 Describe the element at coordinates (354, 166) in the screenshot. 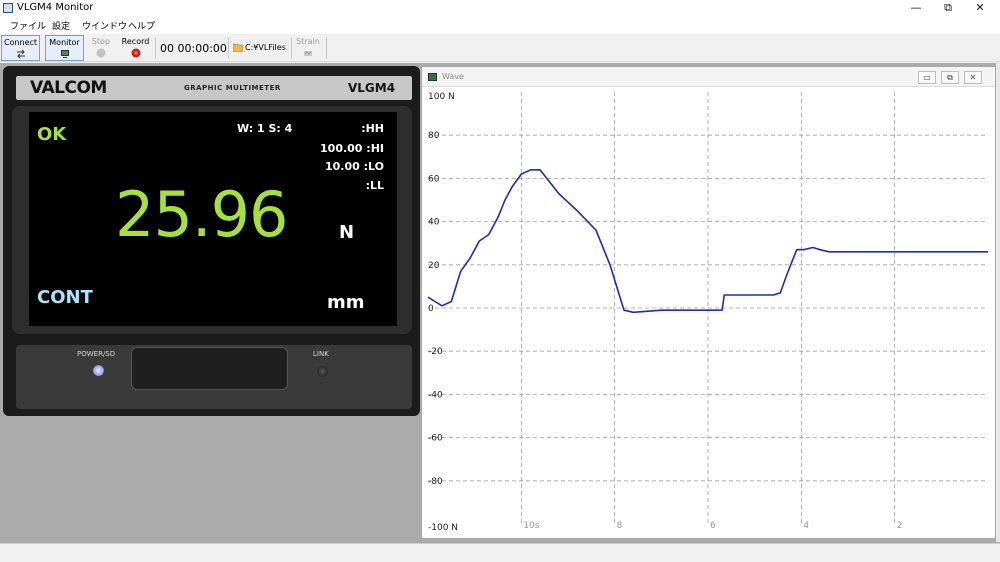

I see `lo-limit: 10.00 :LO` at that location.